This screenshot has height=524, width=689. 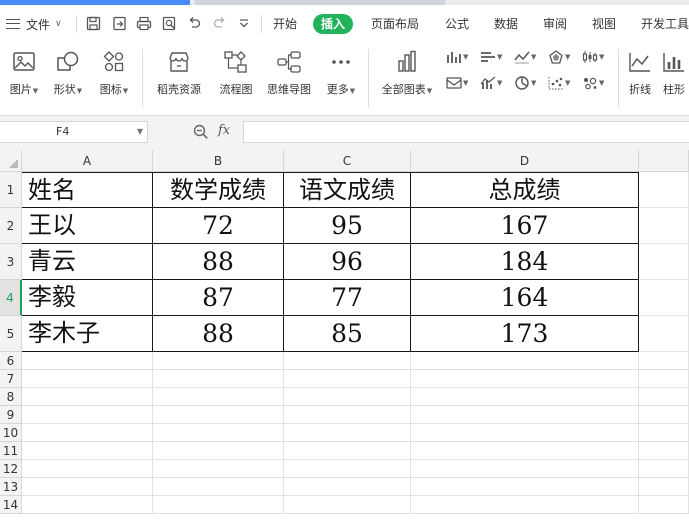 I want to click on table-cell: 72, so click(x=218, y=226).